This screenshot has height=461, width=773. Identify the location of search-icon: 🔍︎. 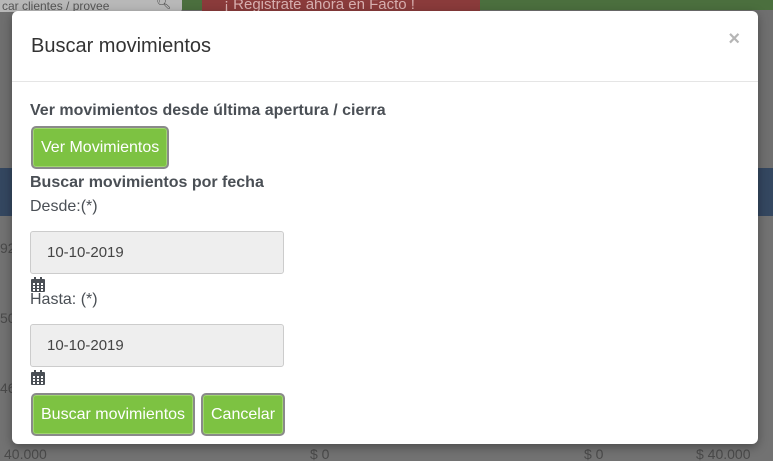
(164, 5).